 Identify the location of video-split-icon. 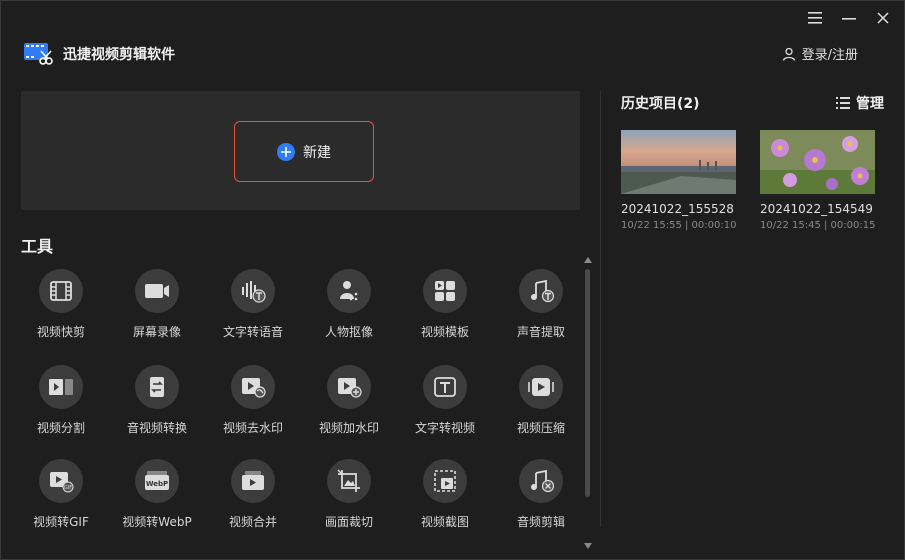
(61, 387).